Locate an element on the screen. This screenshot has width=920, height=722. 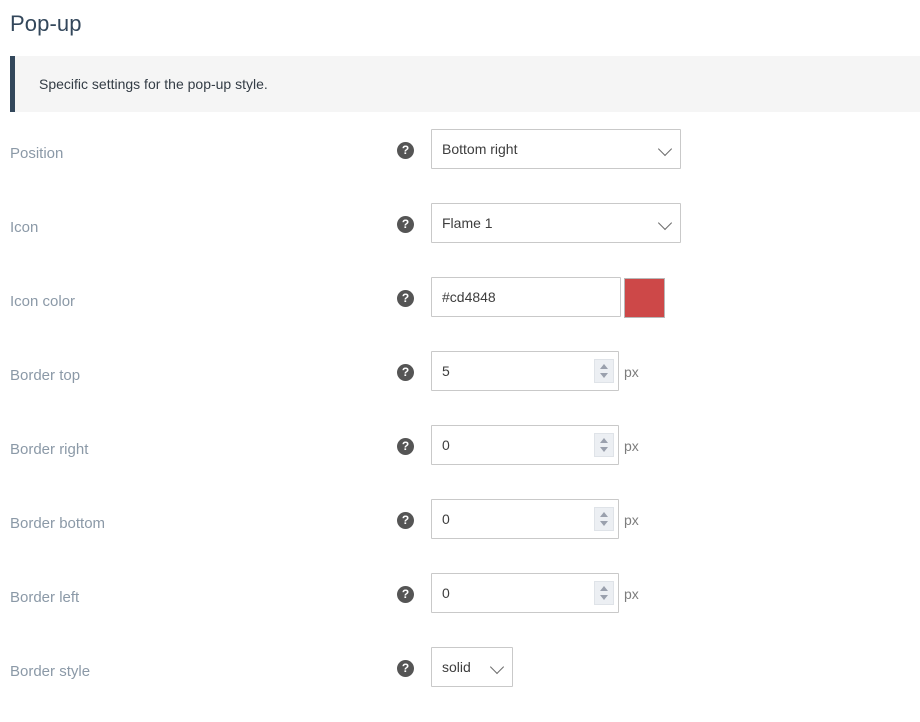
label-position: Position is located at coordinates (37, 153).